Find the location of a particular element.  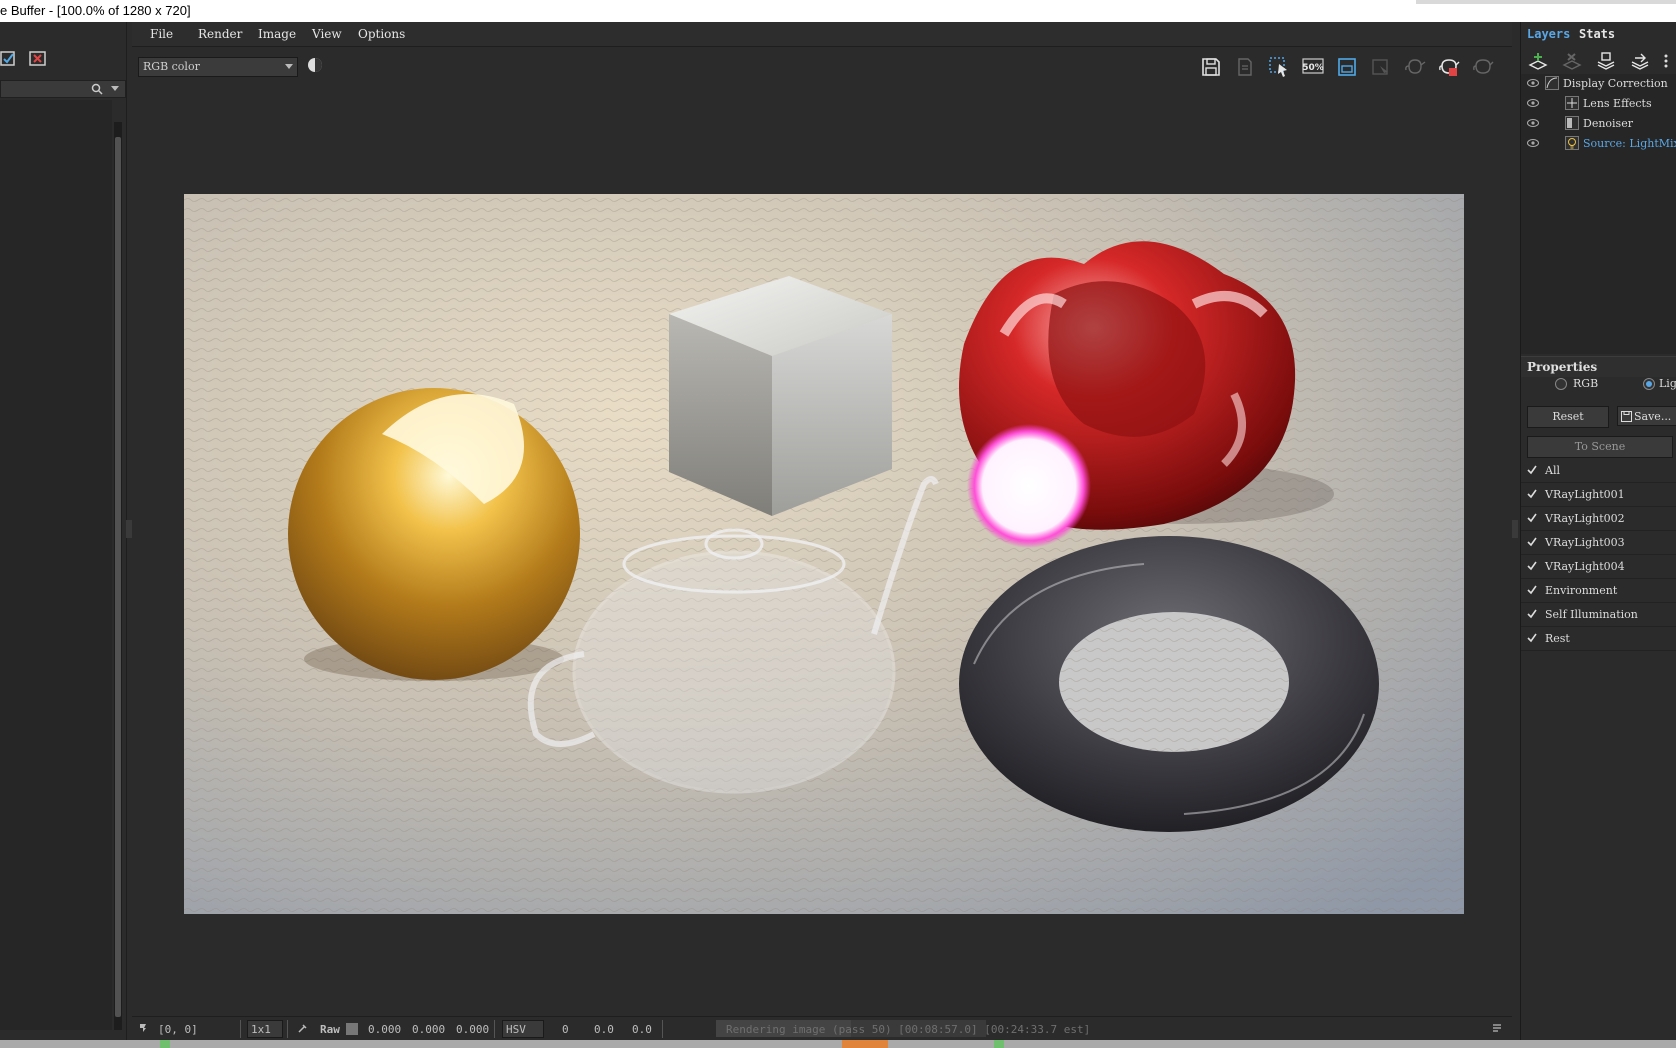

color-mode-select: HSV is located at coordinates (523, 1029).